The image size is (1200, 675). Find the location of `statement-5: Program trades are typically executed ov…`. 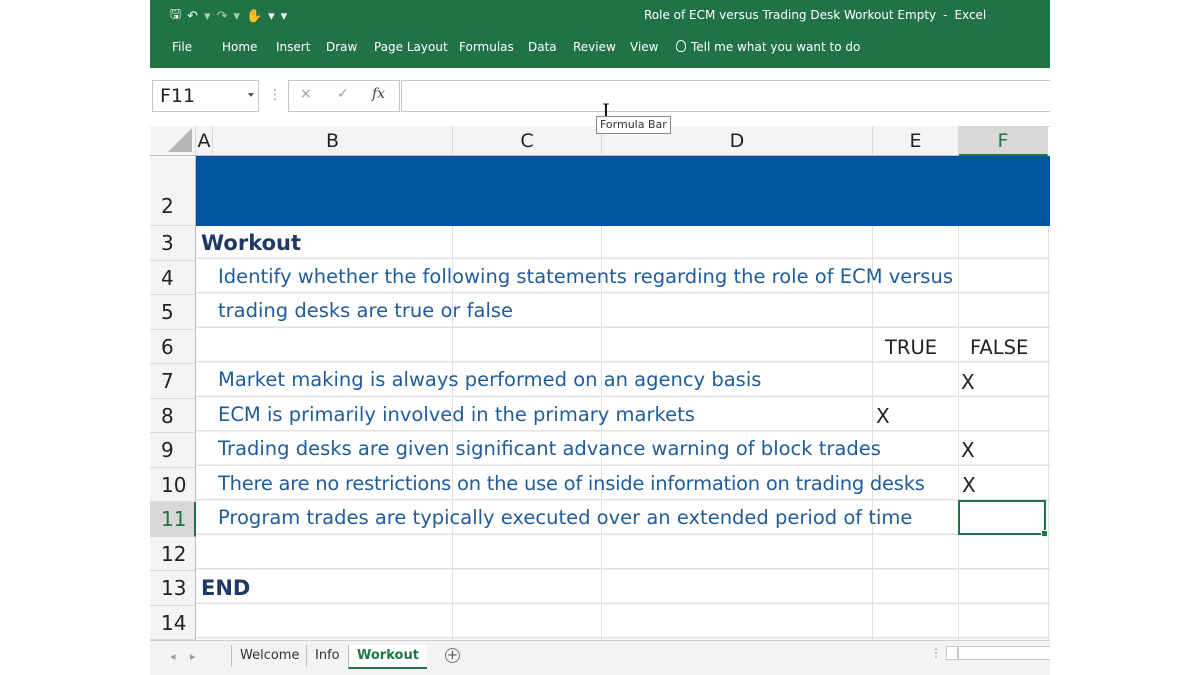

statement-5: Program trades are typically executed ov… is located at coordinates (565, 517).